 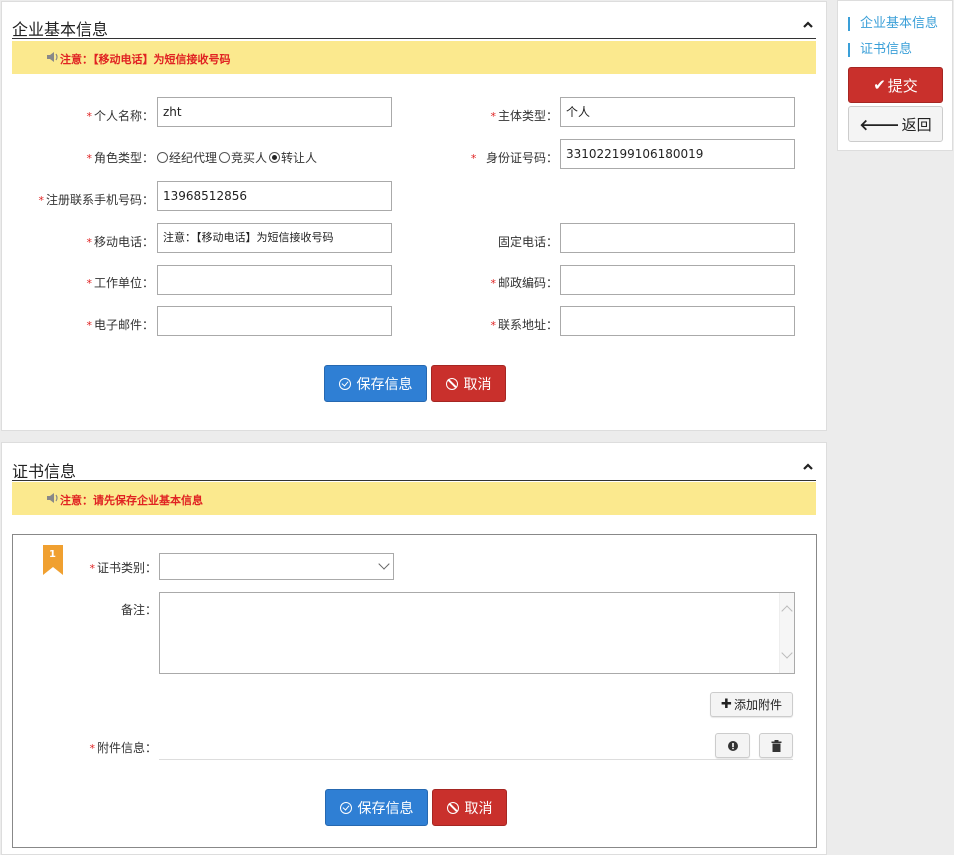 I want to click on postcode-input, so click(x=677, y=280).